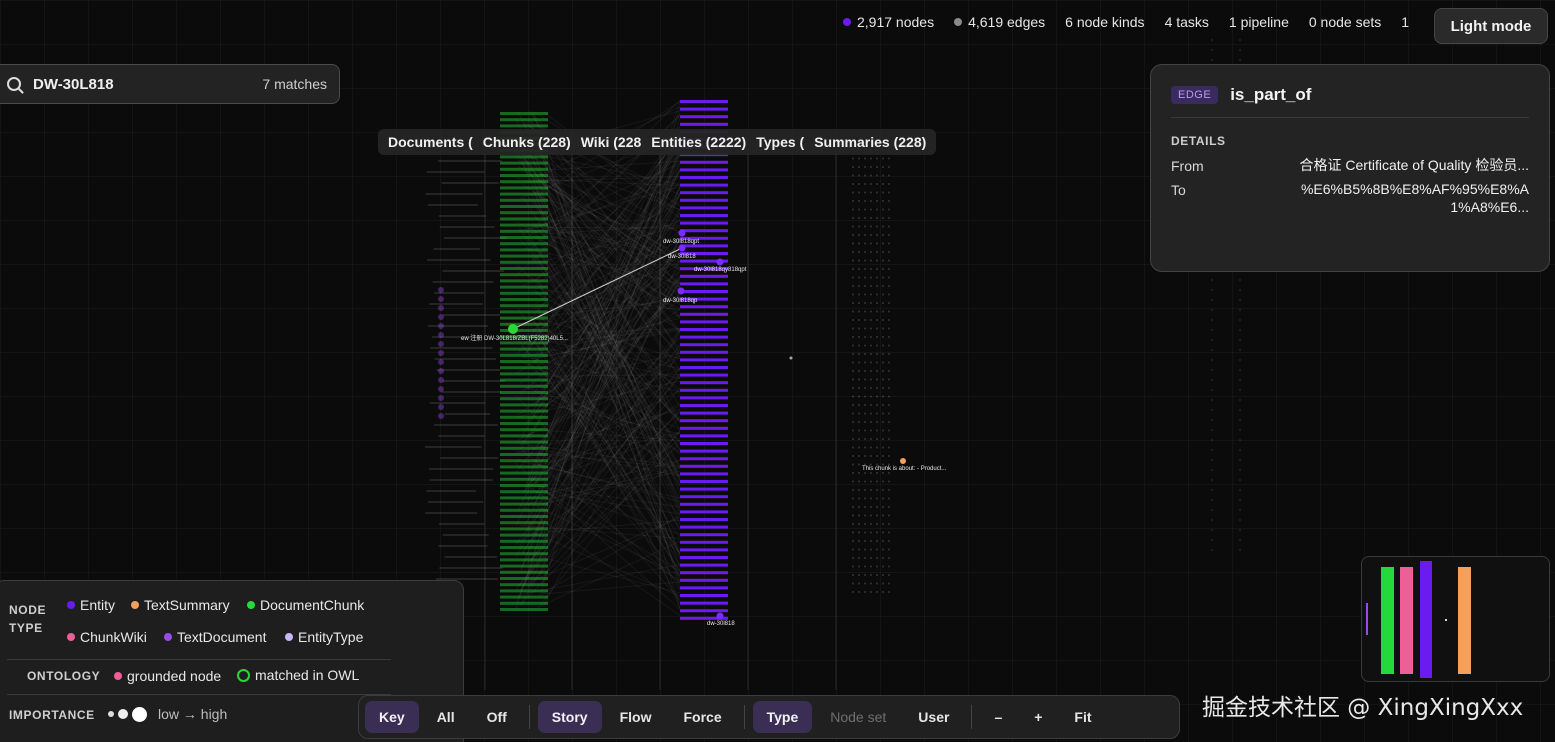 The image size is (1555, 742). I want to click on zoom-out-button: –, so click(998, 717).